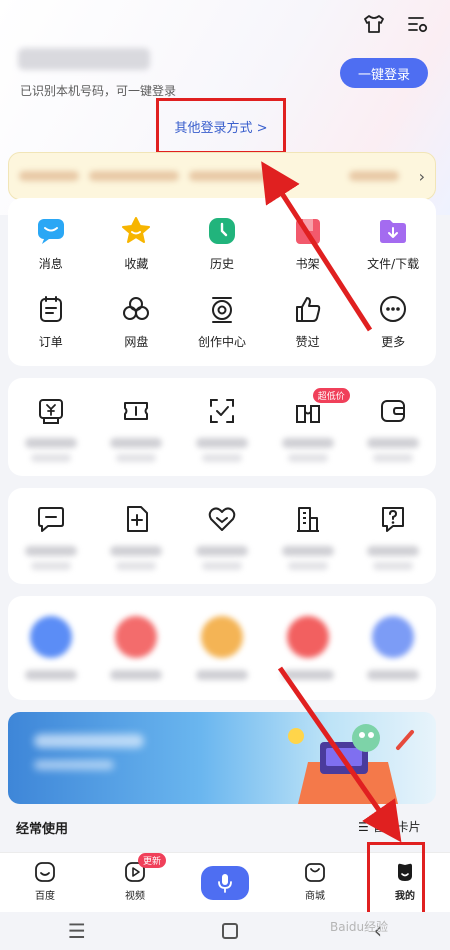 The width and height of the screenshot is (450, 950). What do you see at coordinates (317, 246) in the screenshot?
I see `arrow-to-other-login` at bounding box center [317, 246].